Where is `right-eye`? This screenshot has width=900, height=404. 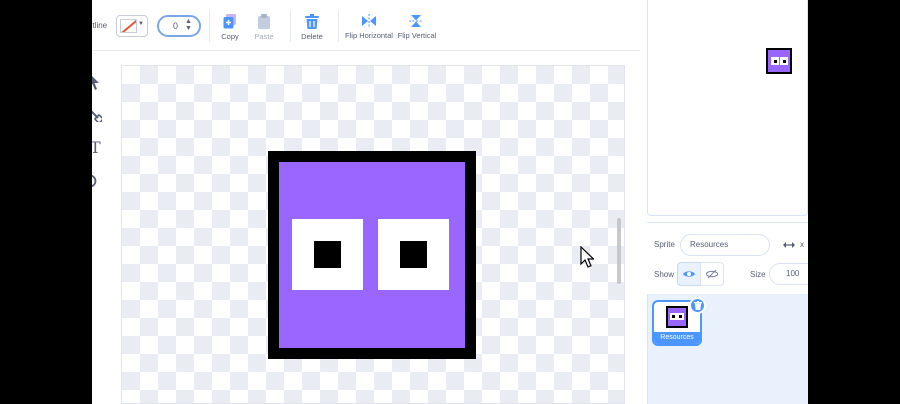 right-eye is located at coordinates (413, 254).